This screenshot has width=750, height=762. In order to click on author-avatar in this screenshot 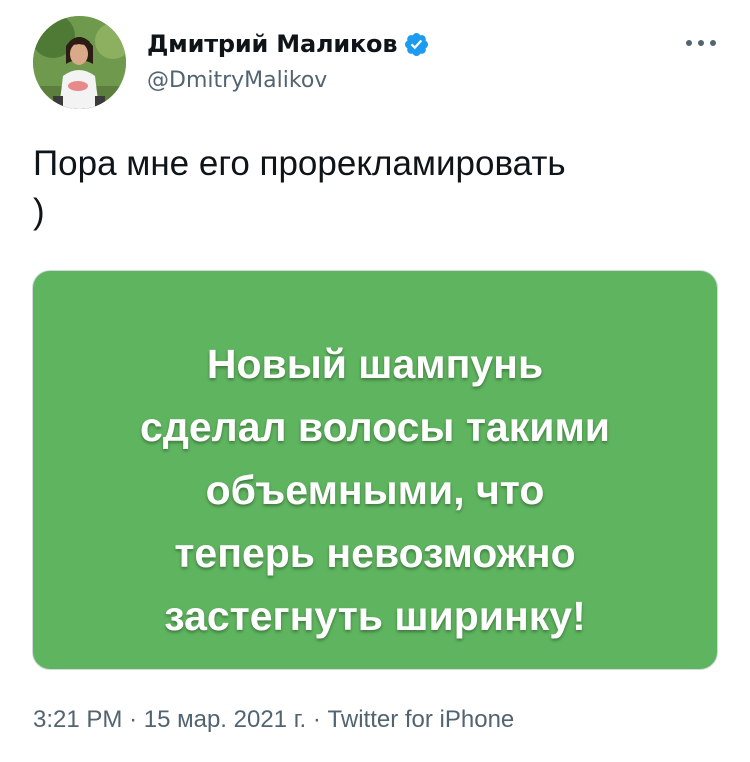, I will do `click(79, 62)`.